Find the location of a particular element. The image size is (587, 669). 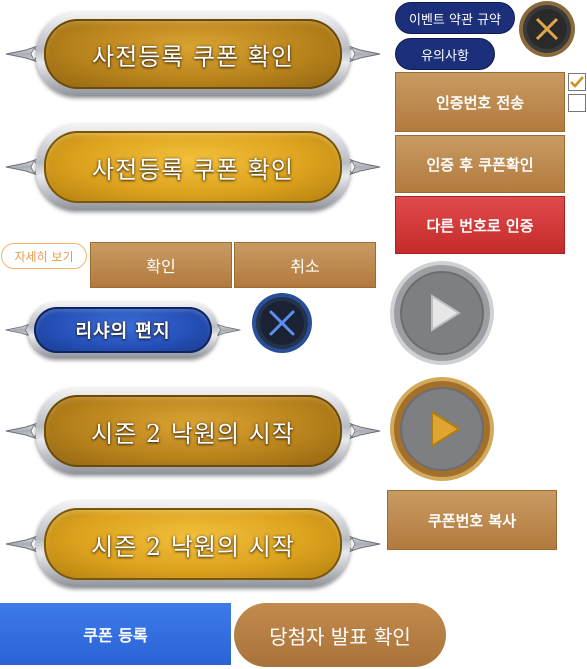

checkbox-unchecked is located at coordinates (577, 103).